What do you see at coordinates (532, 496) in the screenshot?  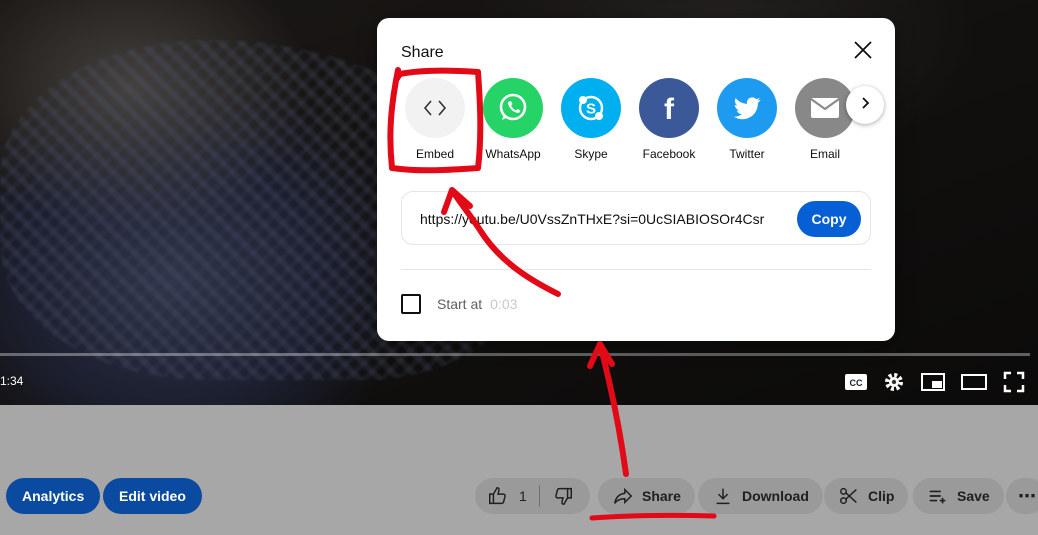 I see `like-dislike-group: 1` at bounding box center [532, 496].